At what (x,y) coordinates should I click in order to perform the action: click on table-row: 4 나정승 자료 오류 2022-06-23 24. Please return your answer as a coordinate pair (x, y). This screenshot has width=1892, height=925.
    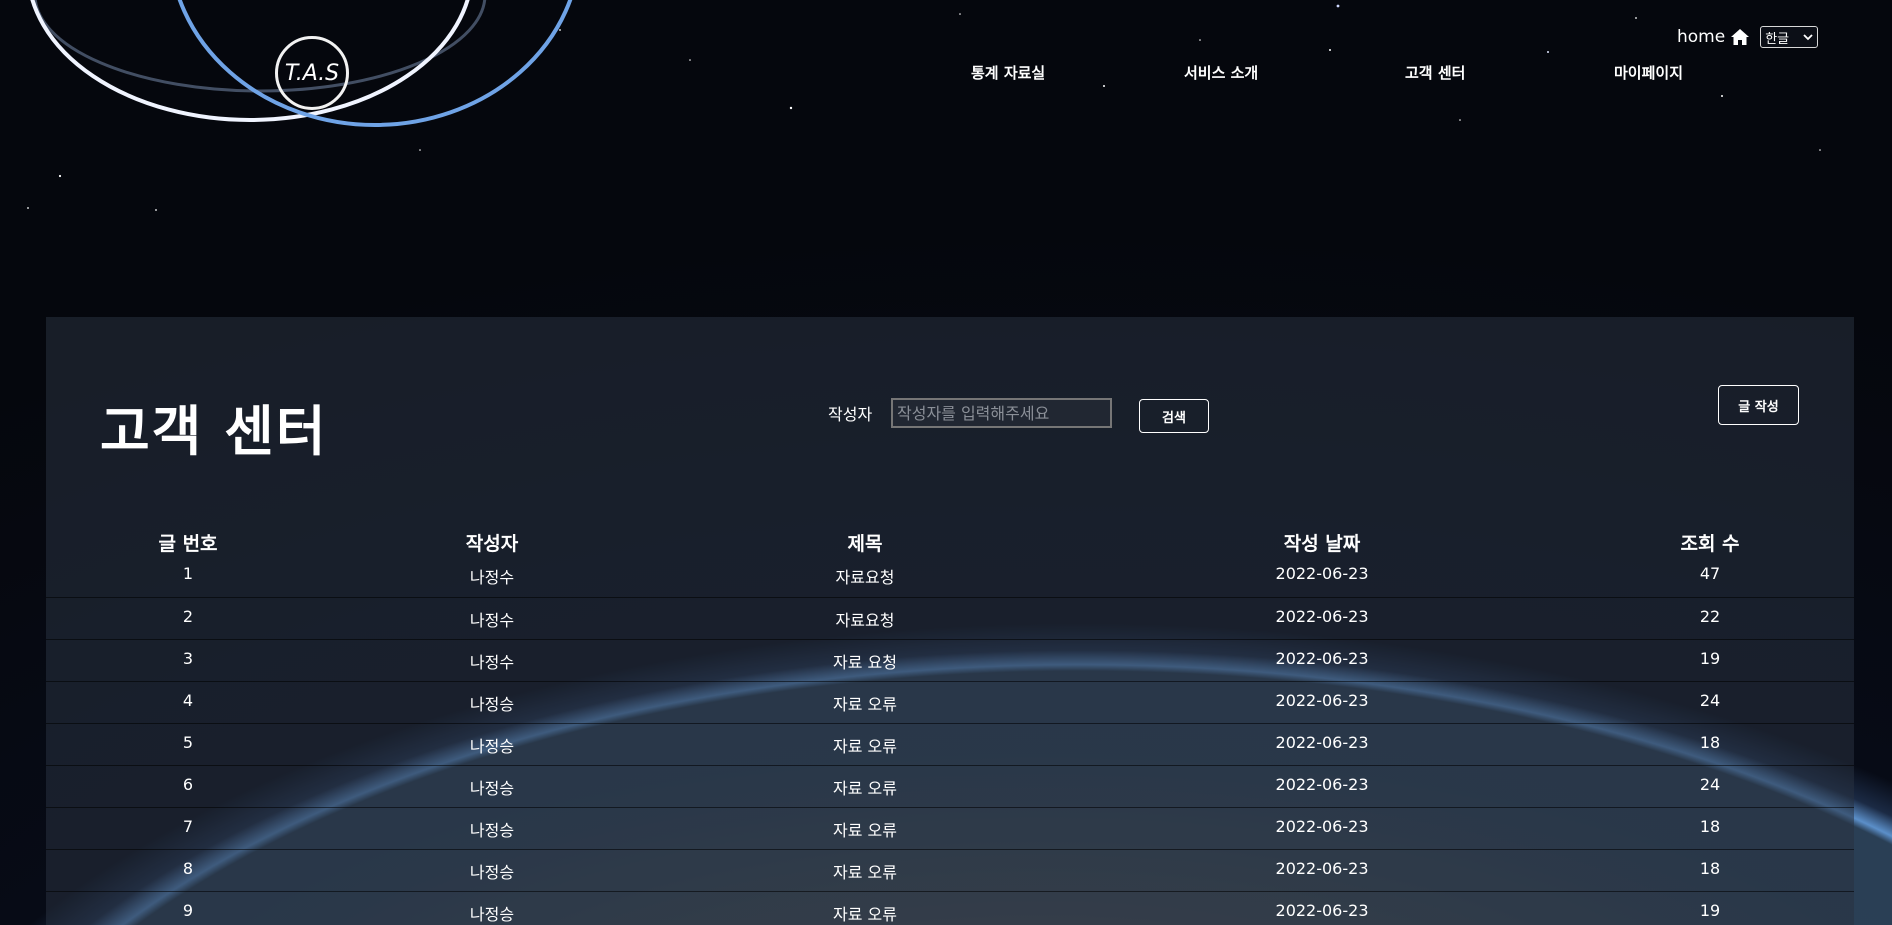
    Looking at the image, I should click on (950, 702).